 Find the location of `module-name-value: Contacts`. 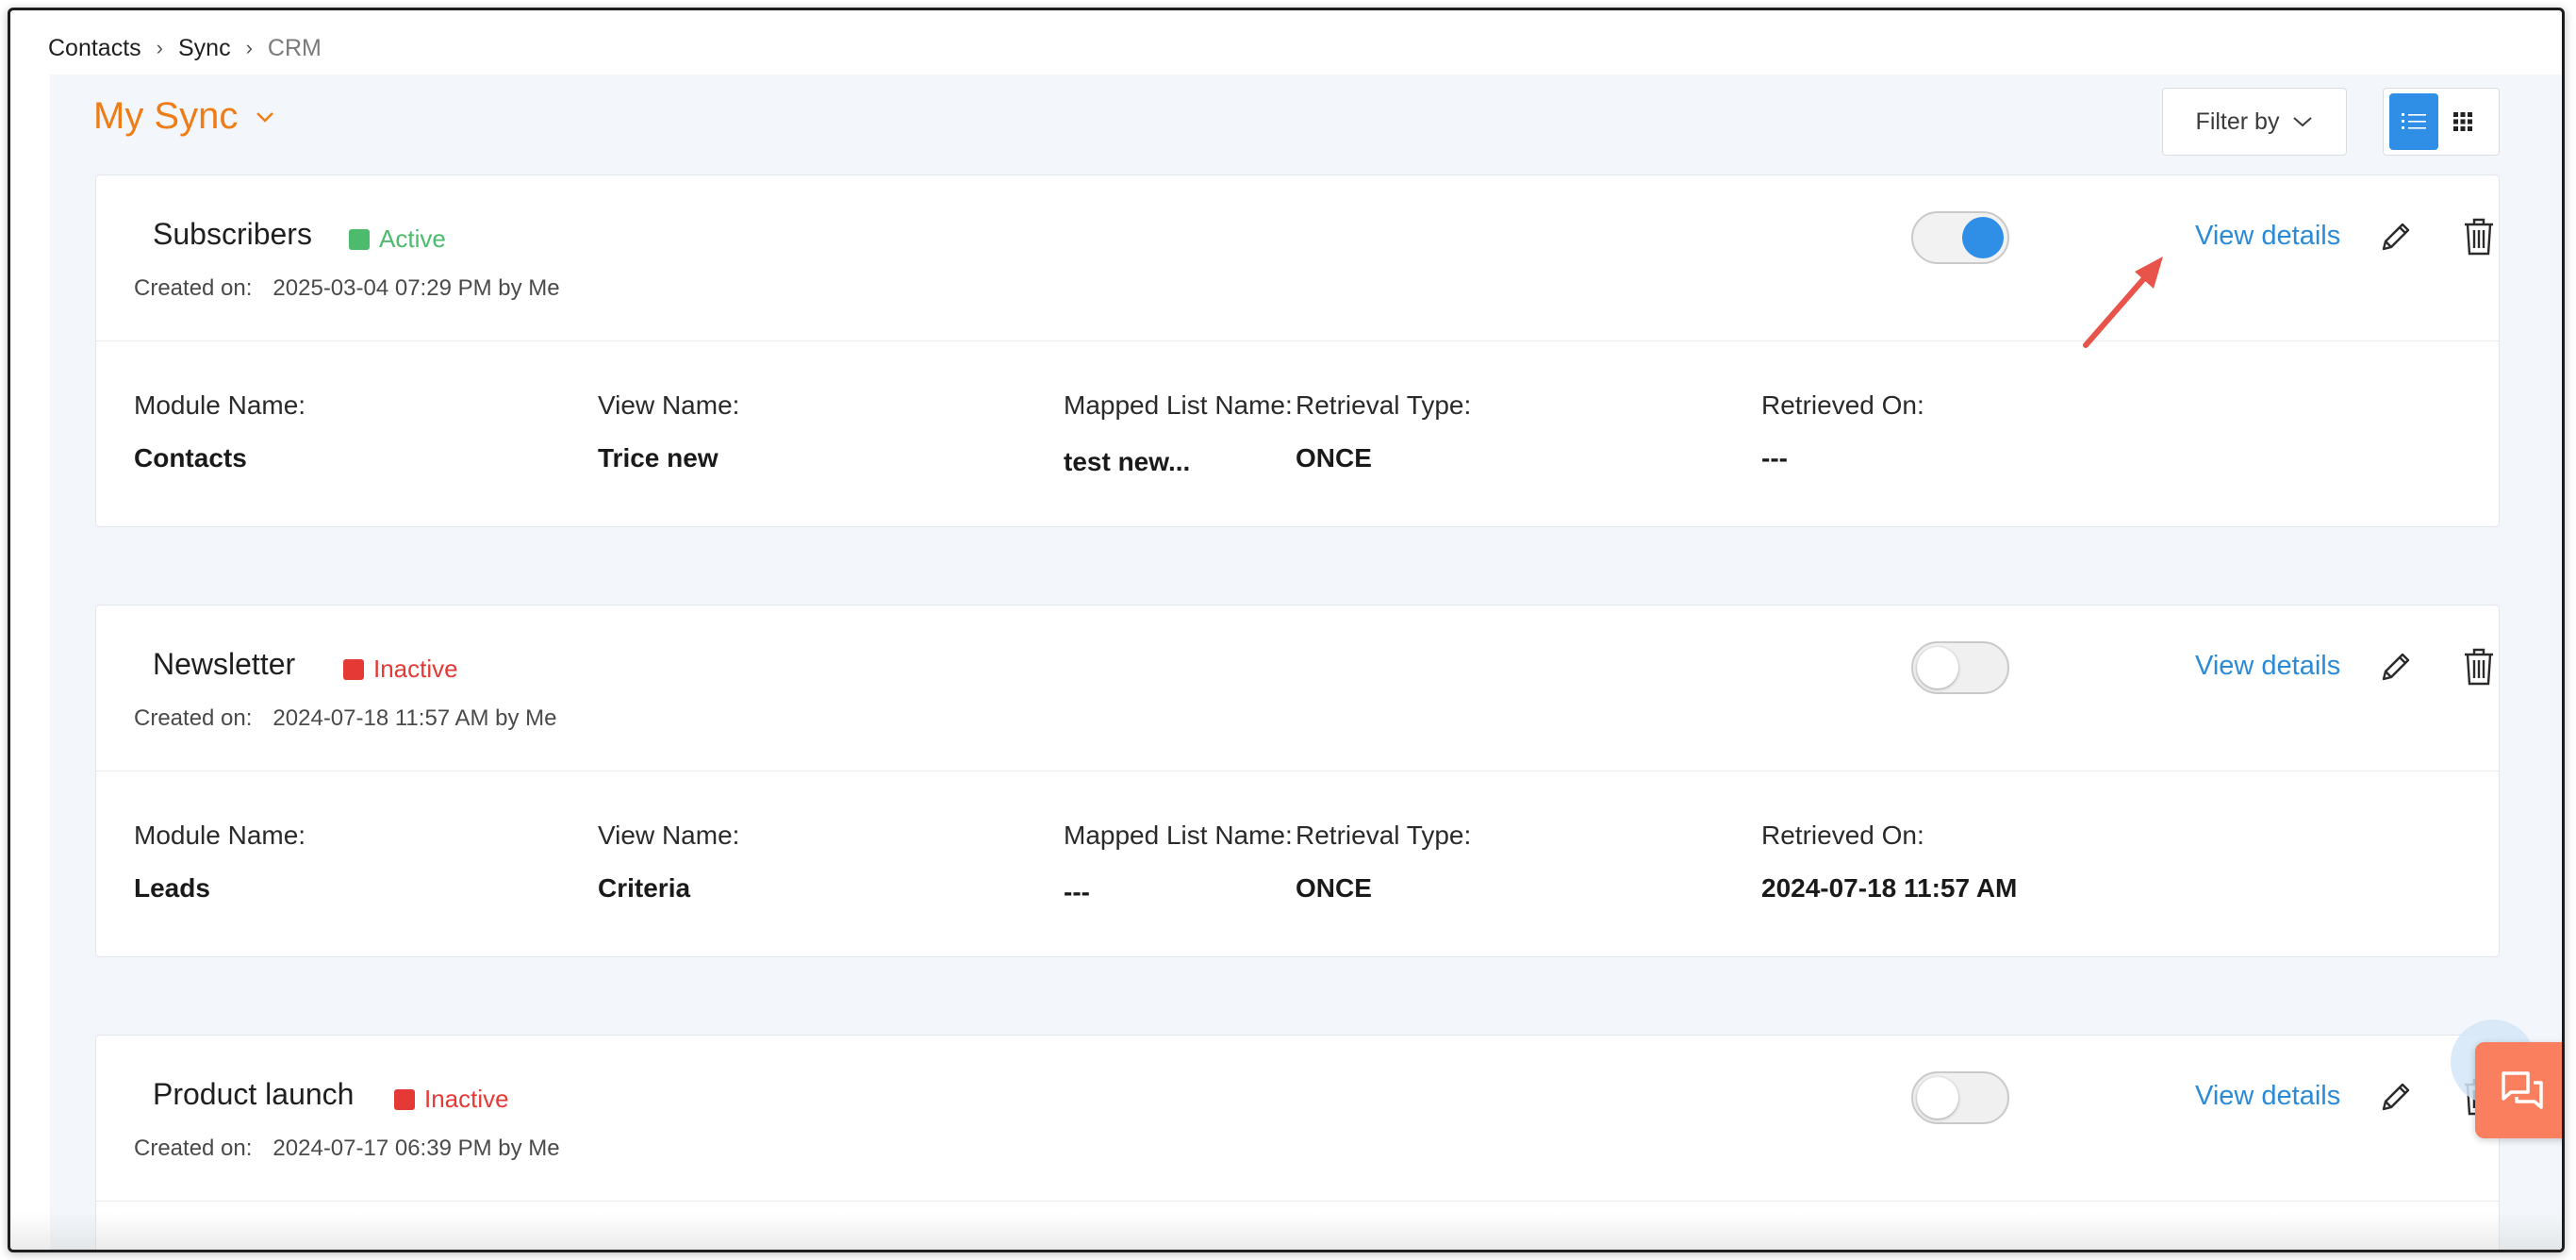

module-name-value: Contacts is located at coordinates (190, 457).